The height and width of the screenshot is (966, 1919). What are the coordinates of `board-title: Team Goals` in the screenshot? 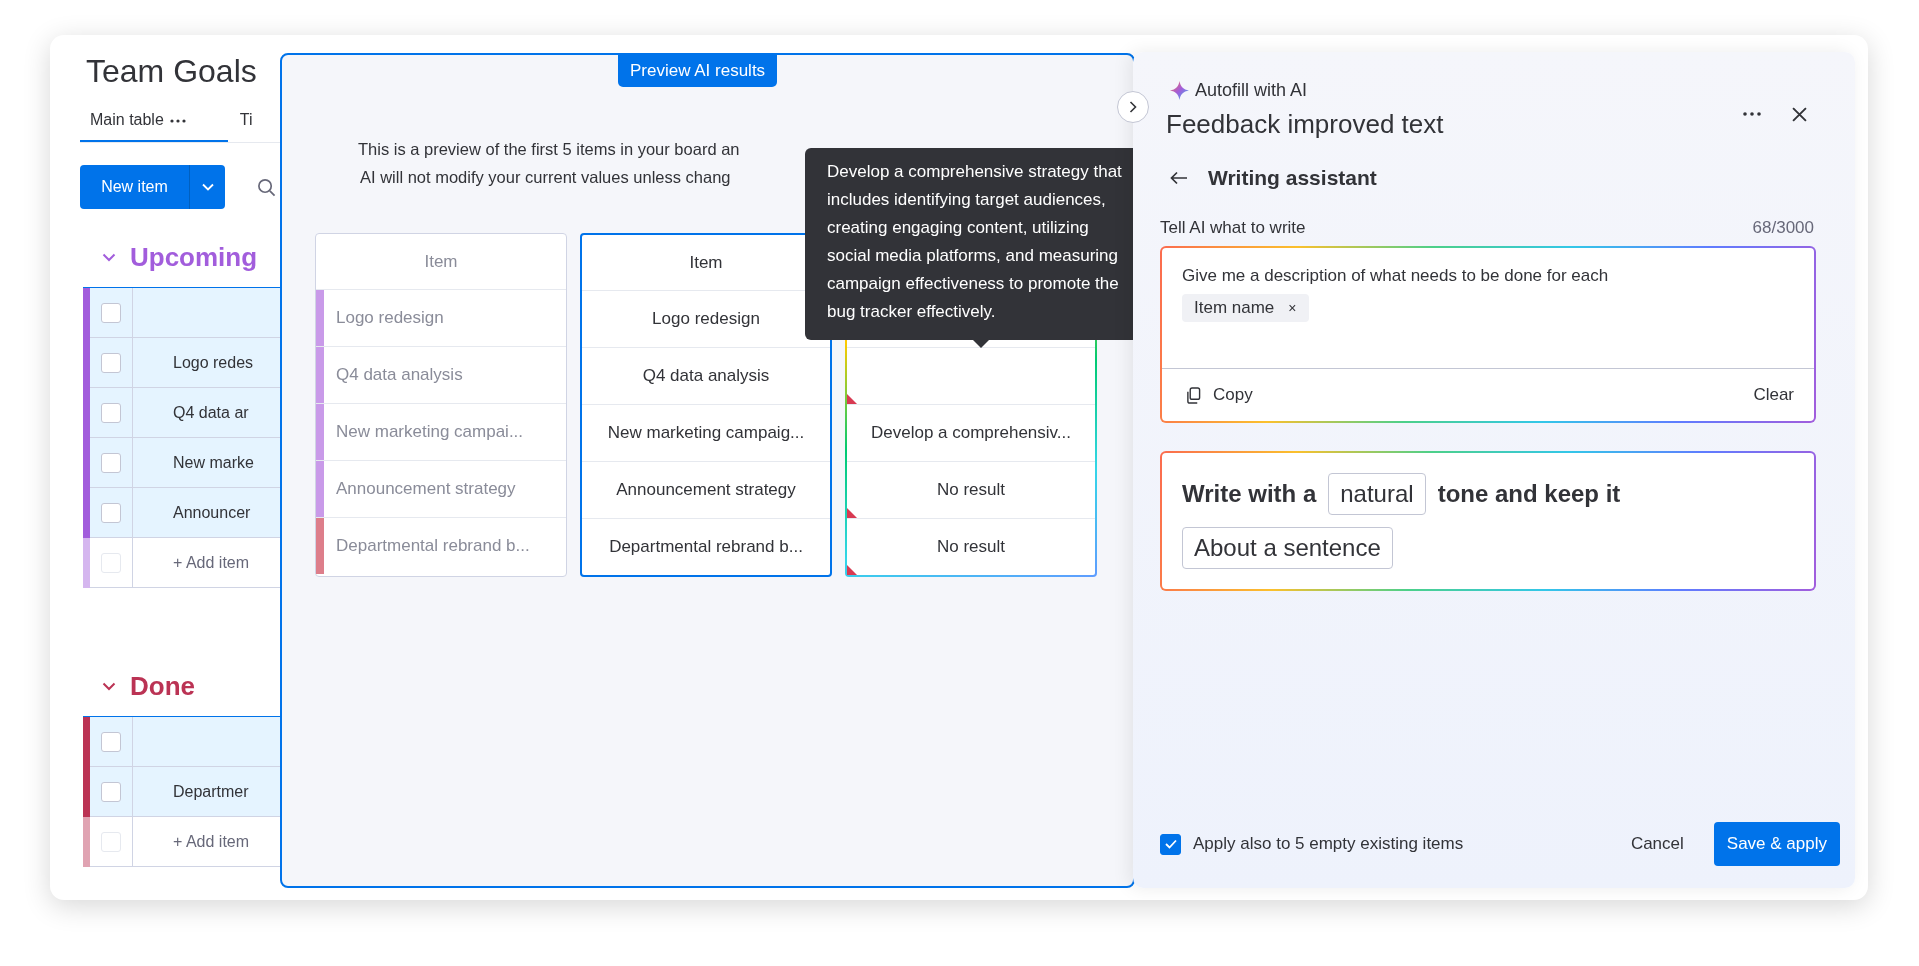 It's located at (171, 71).